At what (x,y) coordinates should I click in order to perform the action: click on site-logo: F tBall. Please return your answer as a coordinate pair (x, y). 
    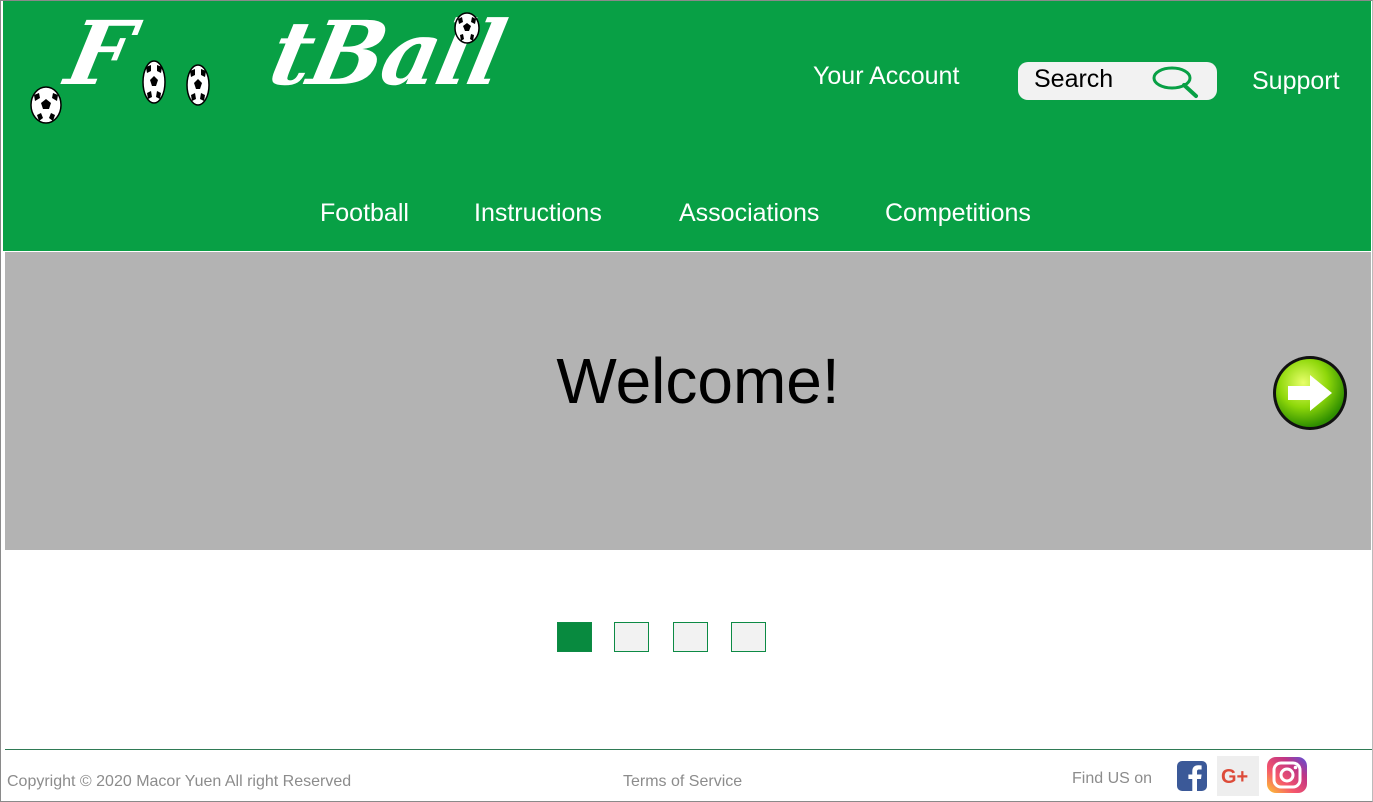
    Looking at the image, I should click on (269, 69).